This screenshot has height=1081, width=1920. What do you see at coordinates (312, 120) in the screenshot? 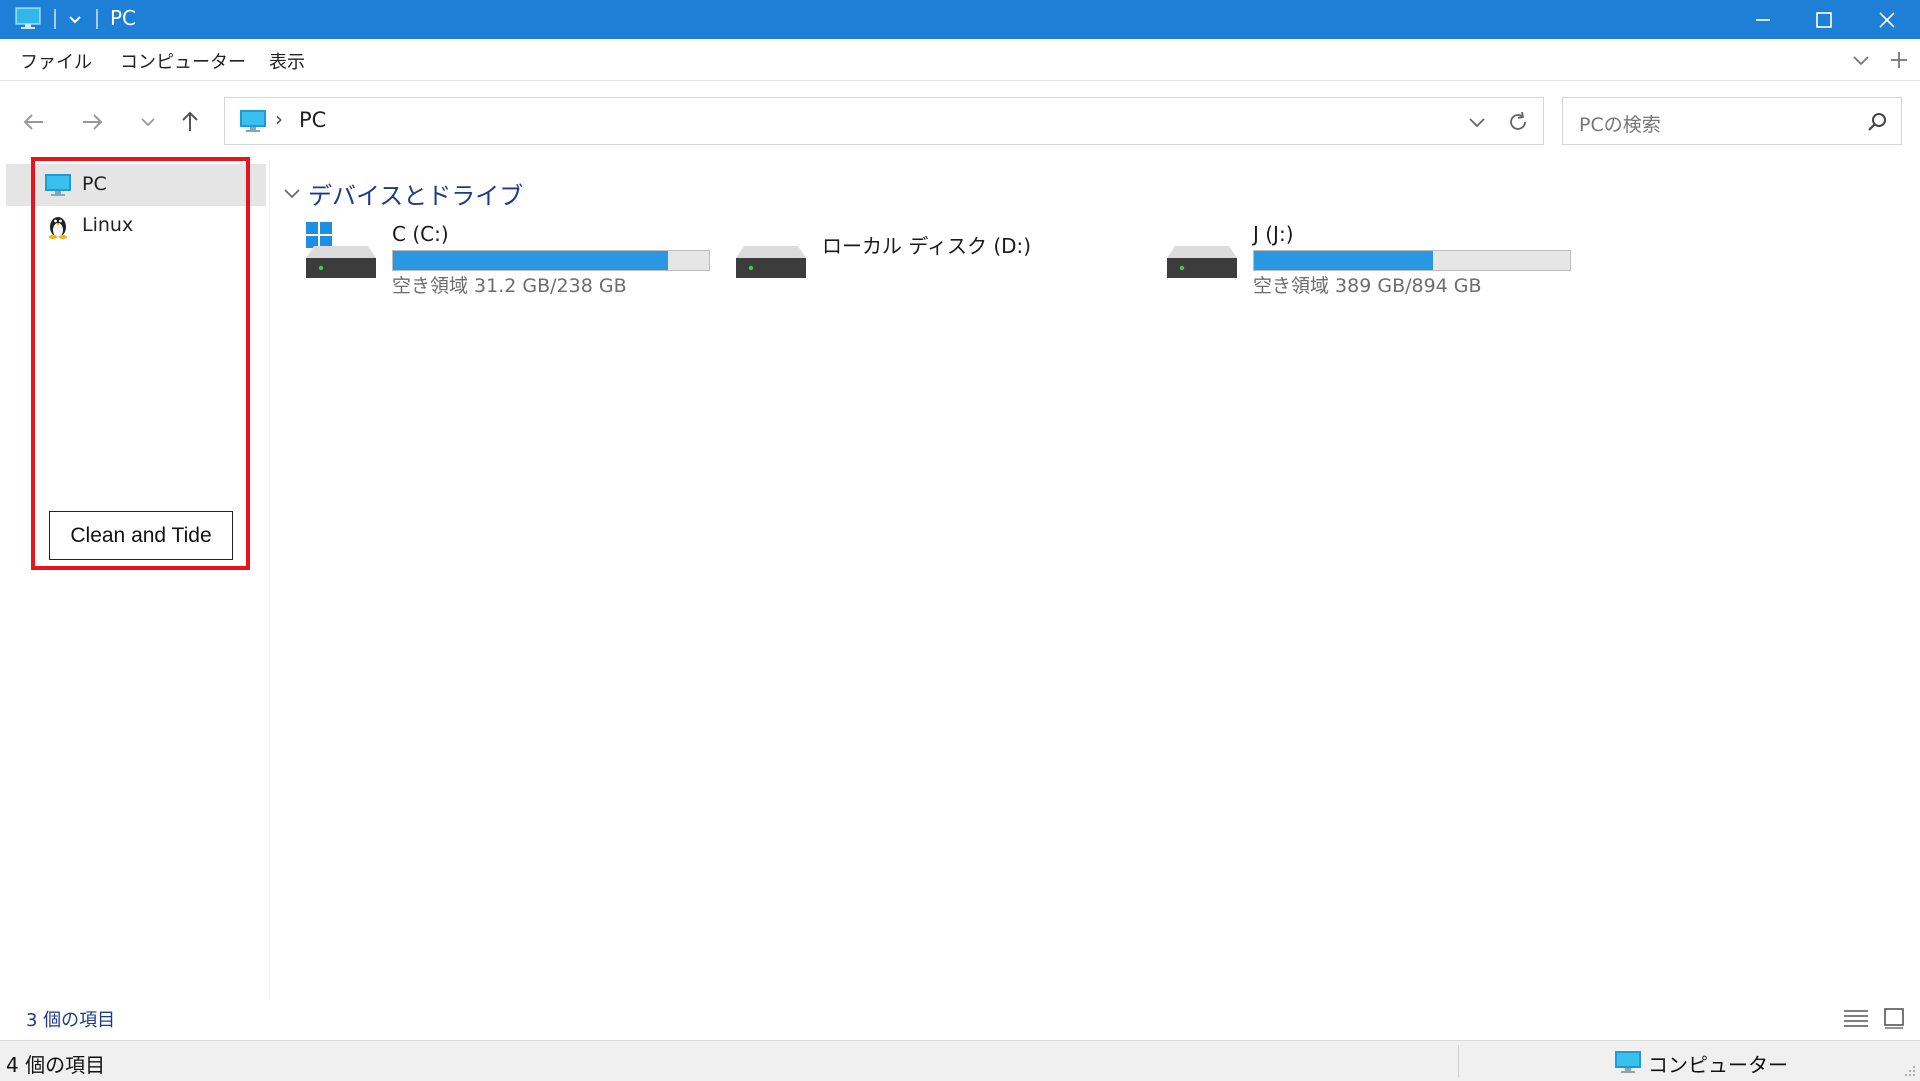
I see `breadcrumb-pc: PC` at bounding box center [312, 120].